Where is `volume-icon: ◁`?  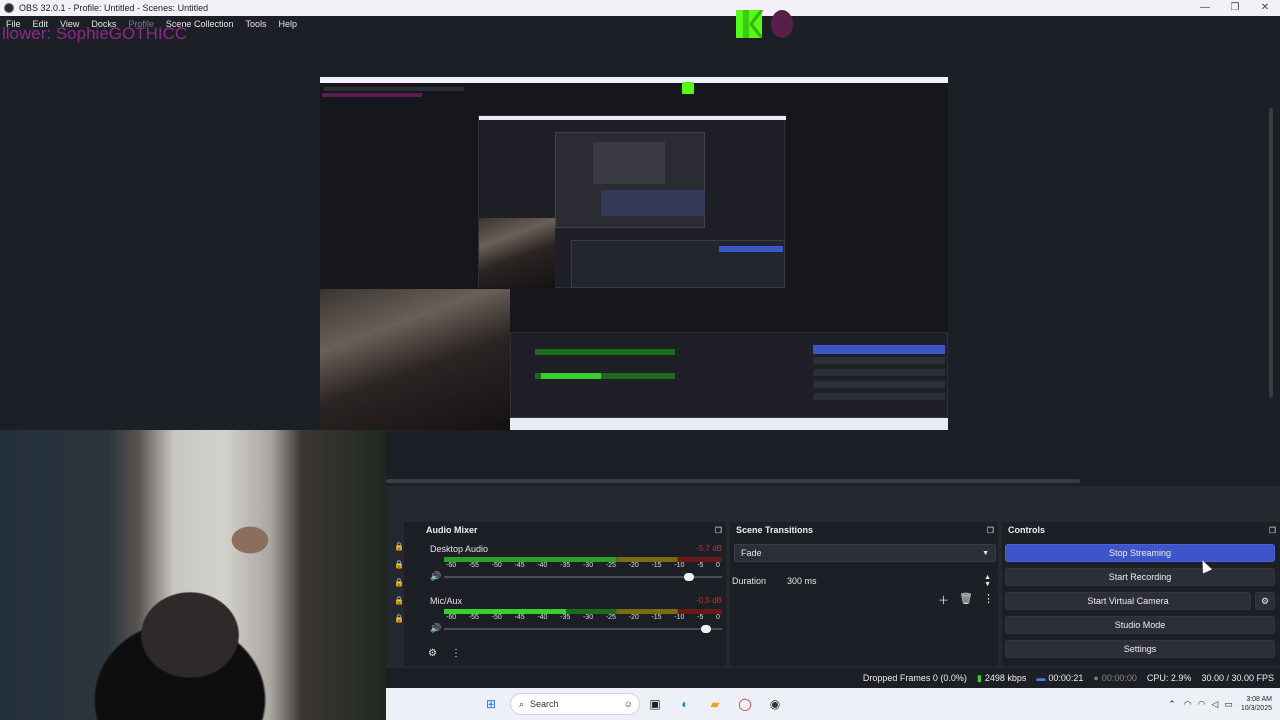
volume-icon: ◁ is located at coordinates (1214, 704).